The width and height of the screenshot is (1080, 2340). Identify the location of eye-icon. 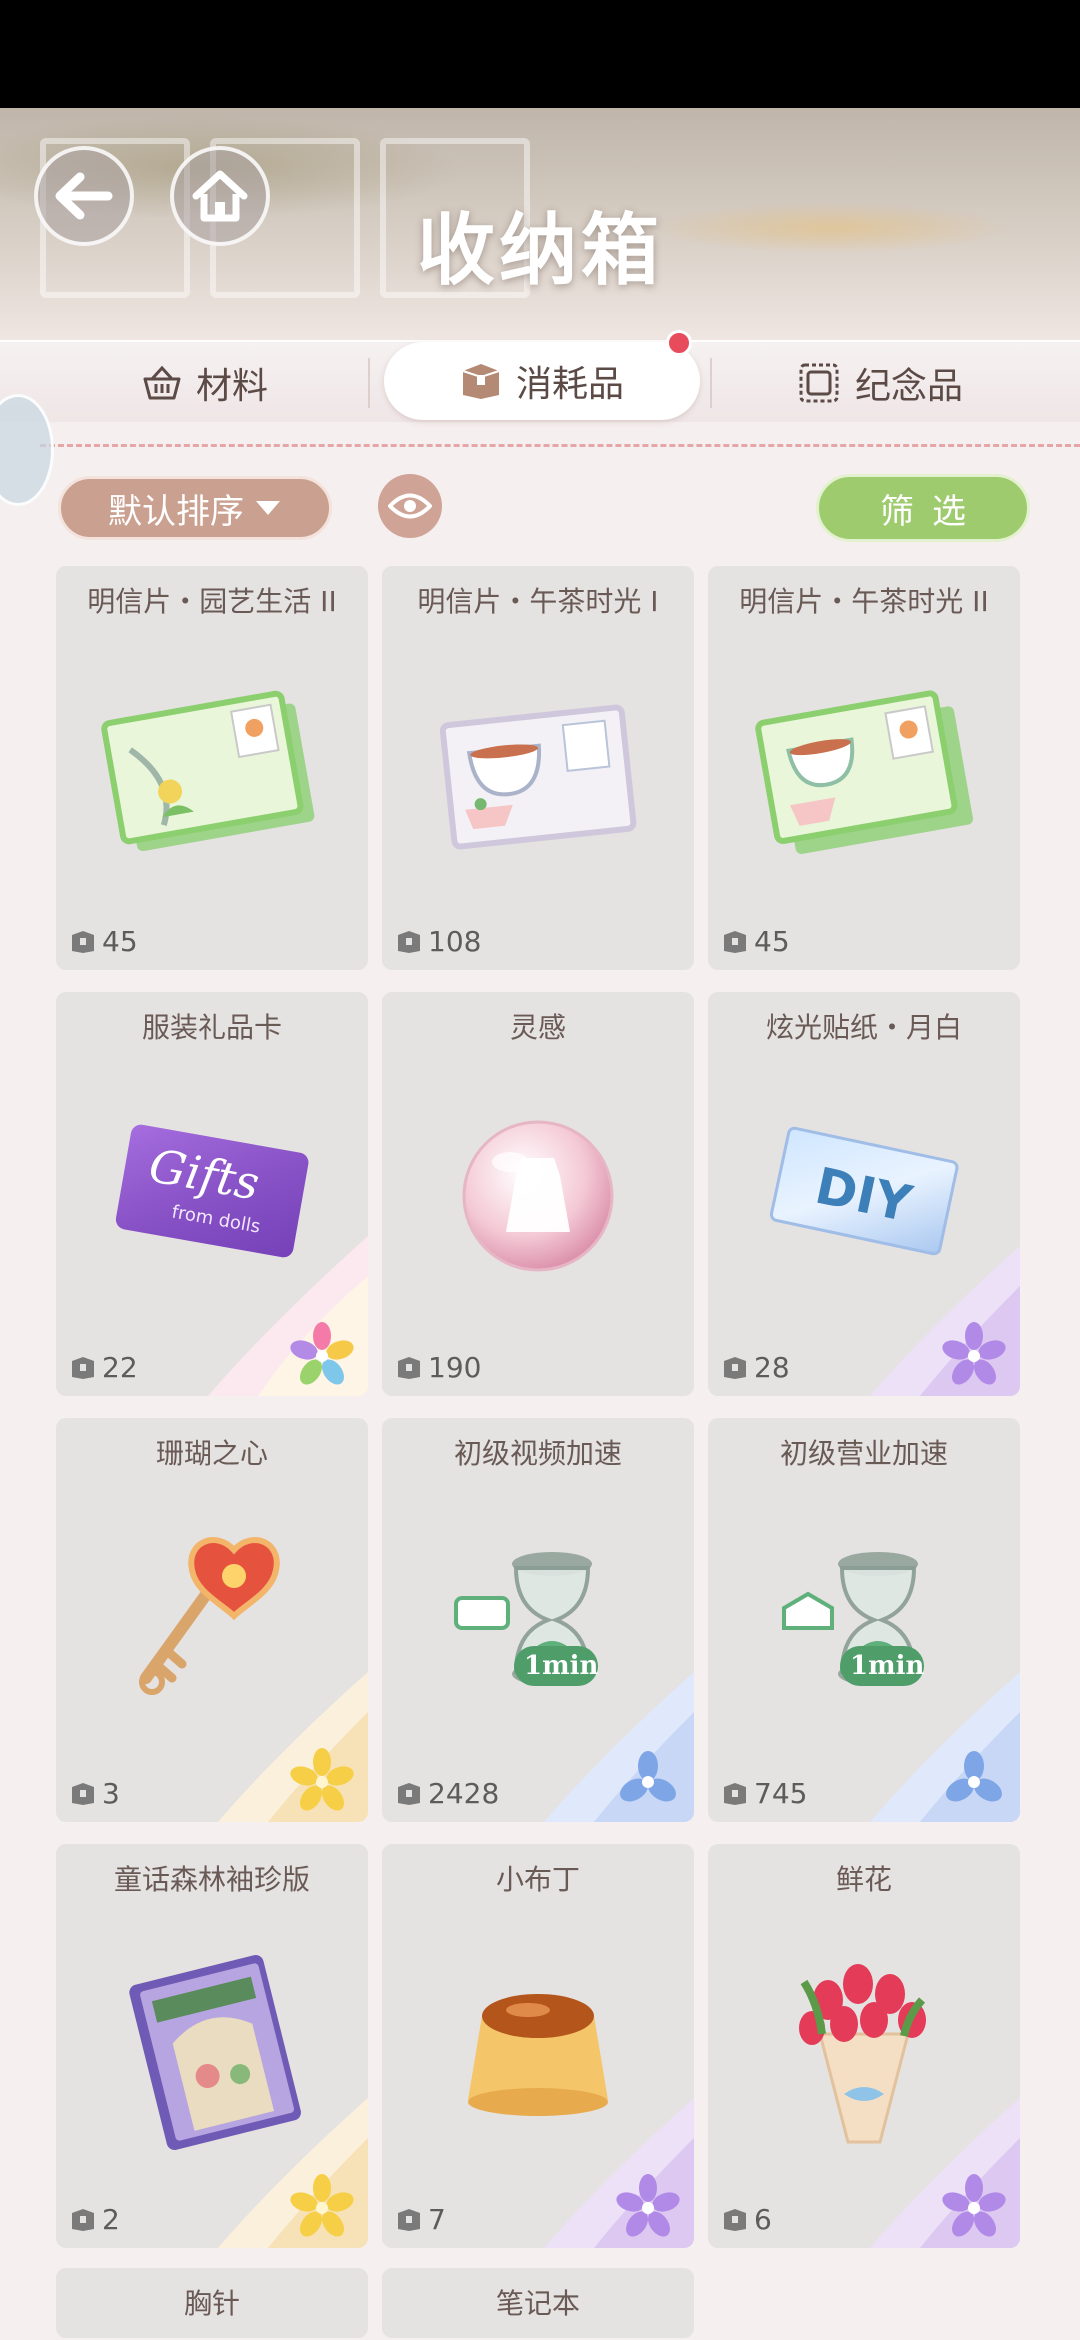
(410, 506).